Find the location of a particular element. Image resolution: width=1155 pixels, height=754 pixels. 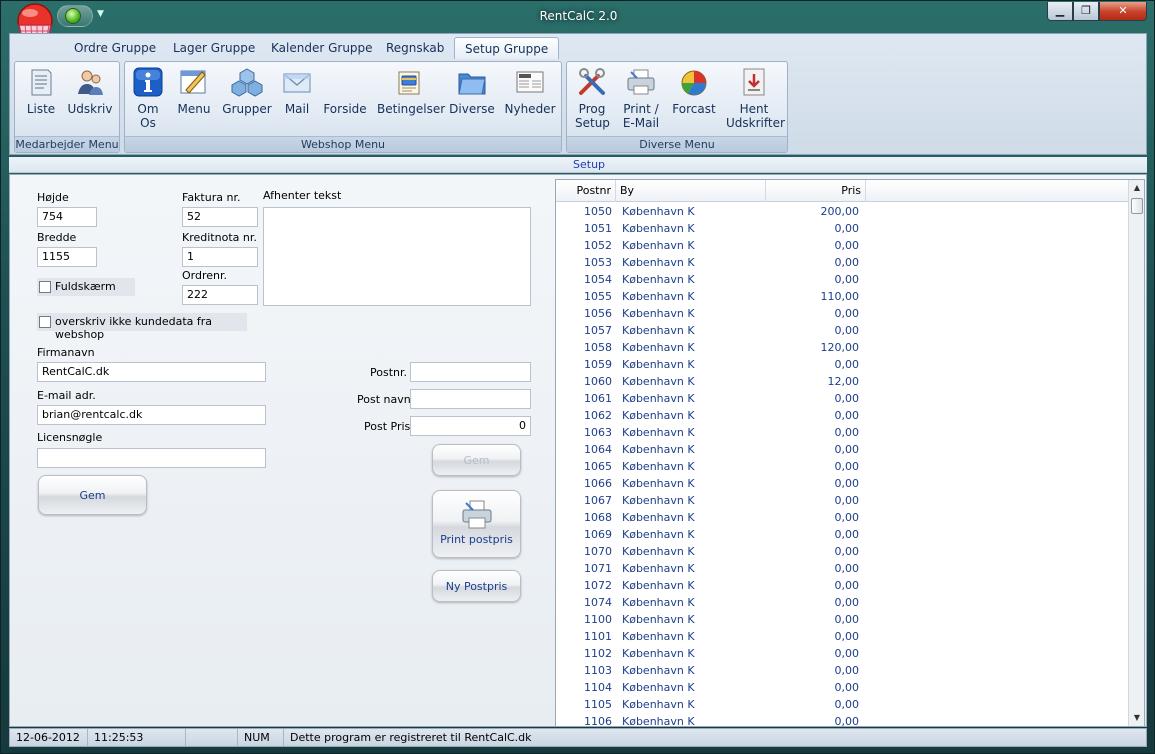

table-row: 1064 København K 0,00 is located at coordinates (843, 449).